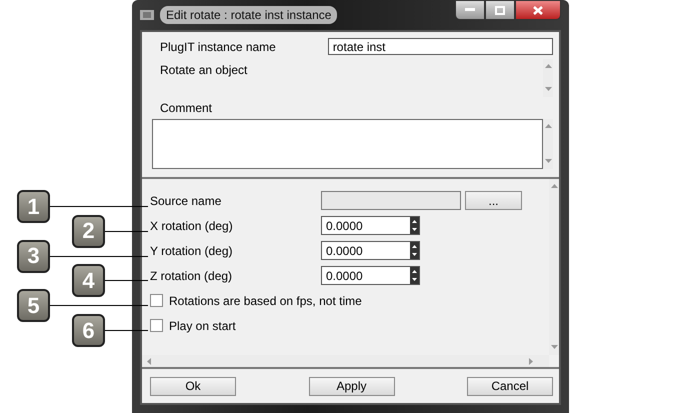 This screenshot has height=413, width=700. I want to click on callout-badge: 1, so click(33, 206).